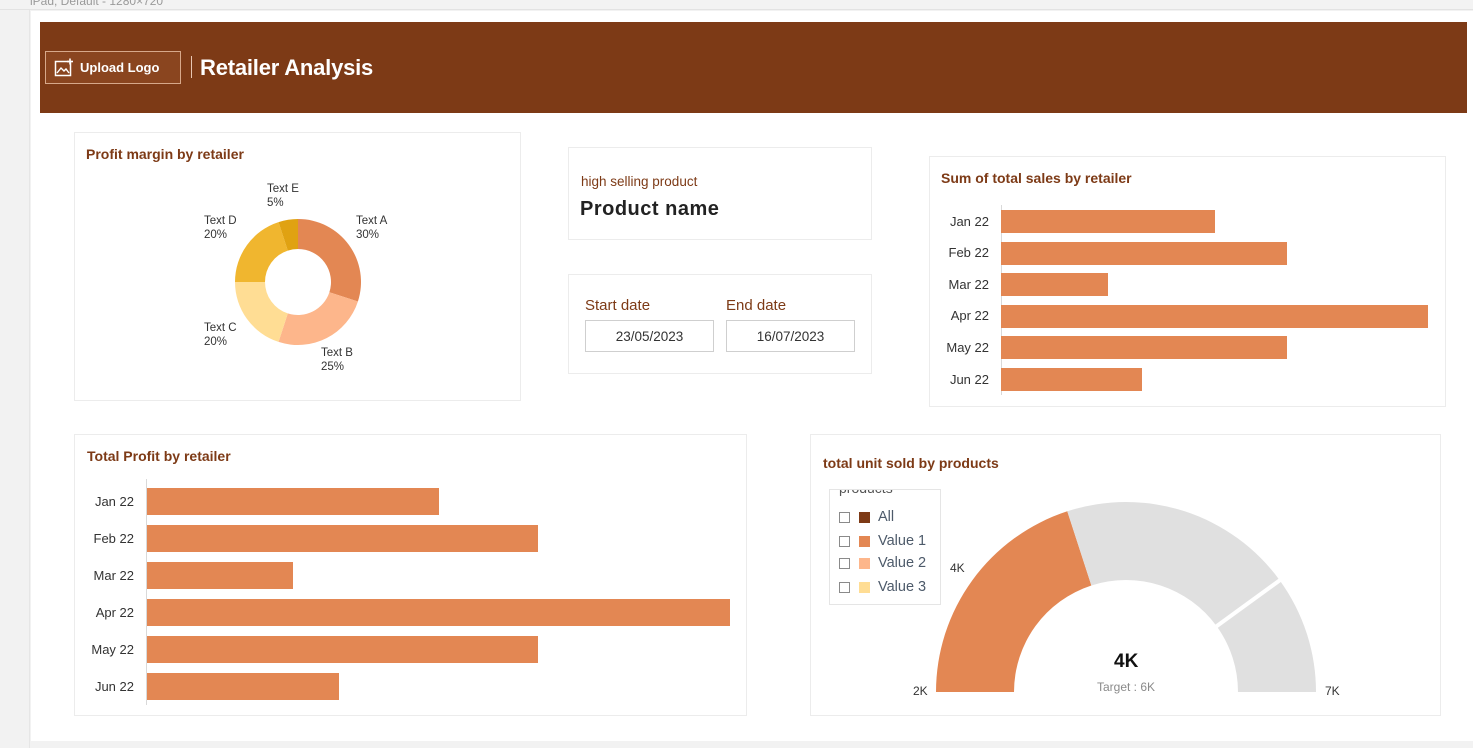 The height and width of the screenshot is (748, 1473). I want to click on profit-margin-donut, so click(298, 282).